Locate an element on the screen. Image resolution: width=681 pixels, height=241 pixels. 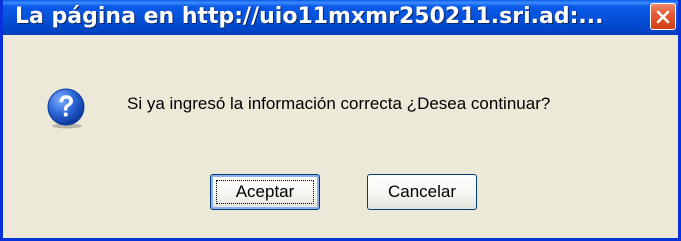
accept-button: Aceptar is located at coordinates (265, 192).